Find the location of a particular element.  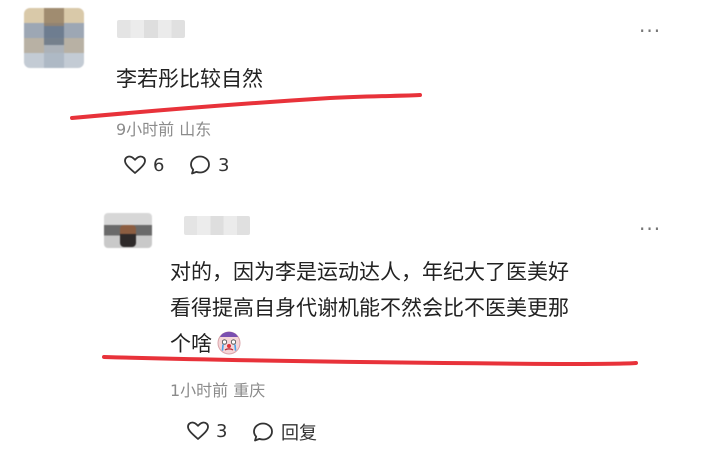

comment-count: 3 is located at coordinates (224, 165).